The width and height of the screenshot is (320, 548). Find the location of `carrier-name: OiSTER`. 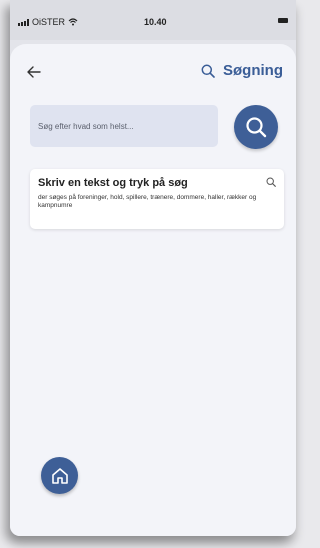

carrier-name: OiSTER is located at coordinates (49, 22).